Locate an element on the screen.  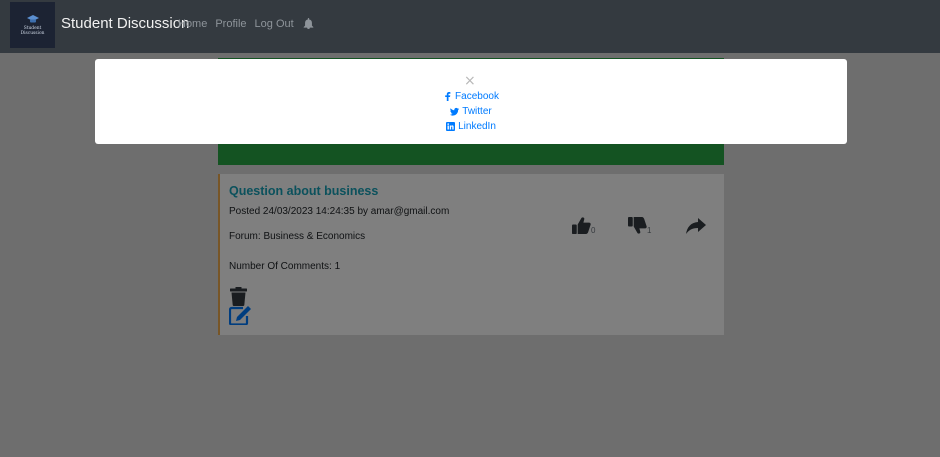
nav-links: Home Profile Log Out is located at coordinates (246, 24).